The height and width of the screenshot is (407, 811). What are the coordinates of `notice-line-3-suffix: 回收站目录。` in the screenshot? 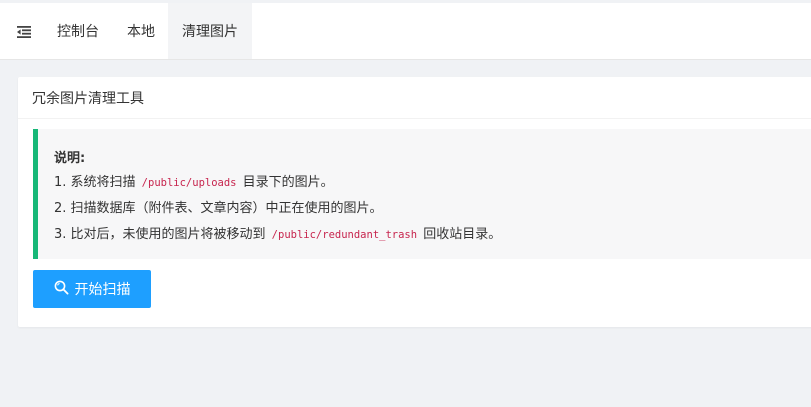 It's located at (460, 234).